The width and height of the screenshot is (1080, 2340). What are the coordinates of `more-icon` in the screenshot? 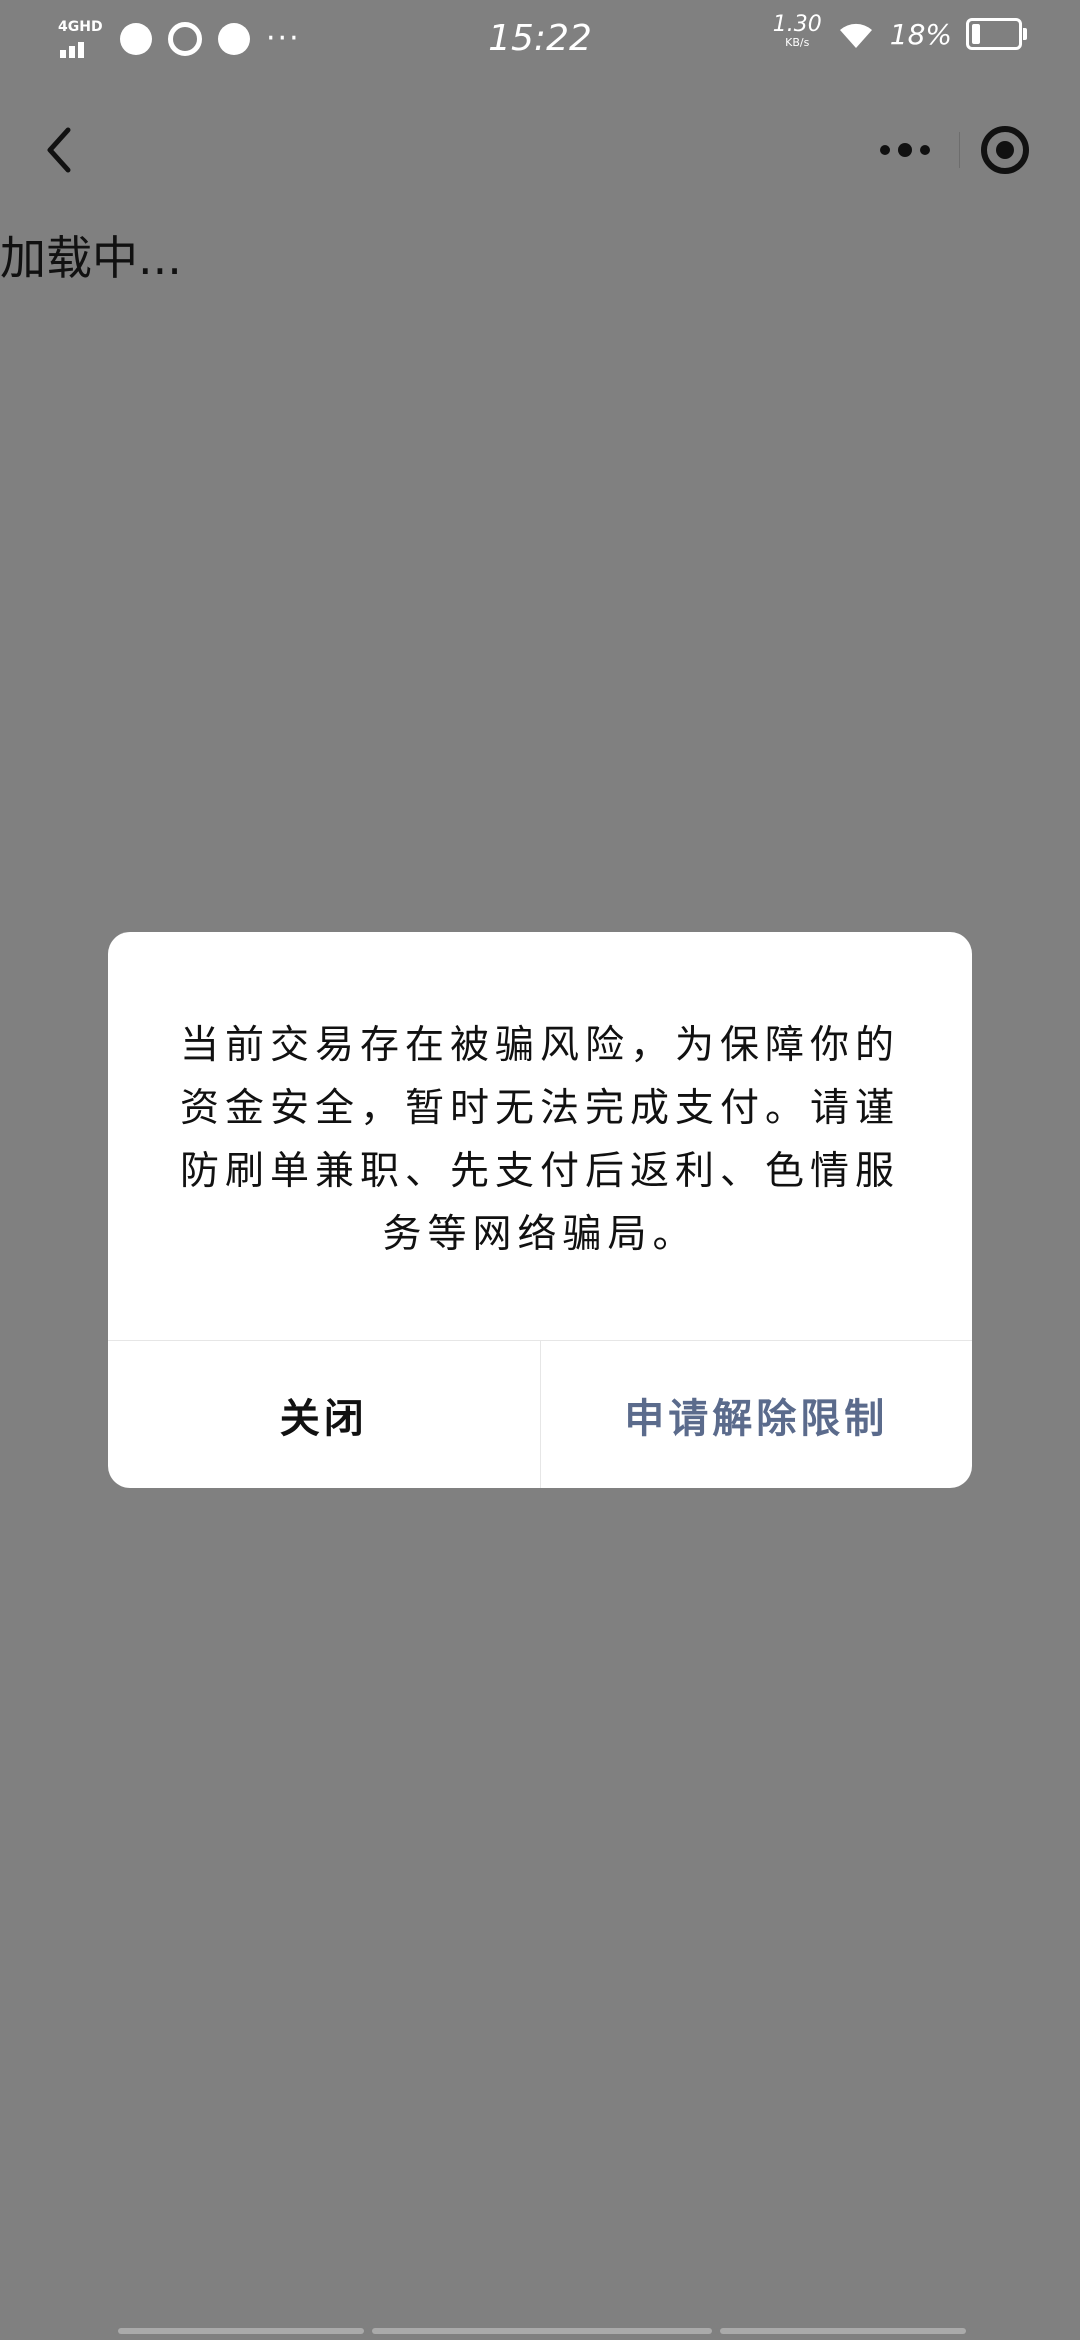 It's located at (904, 150).